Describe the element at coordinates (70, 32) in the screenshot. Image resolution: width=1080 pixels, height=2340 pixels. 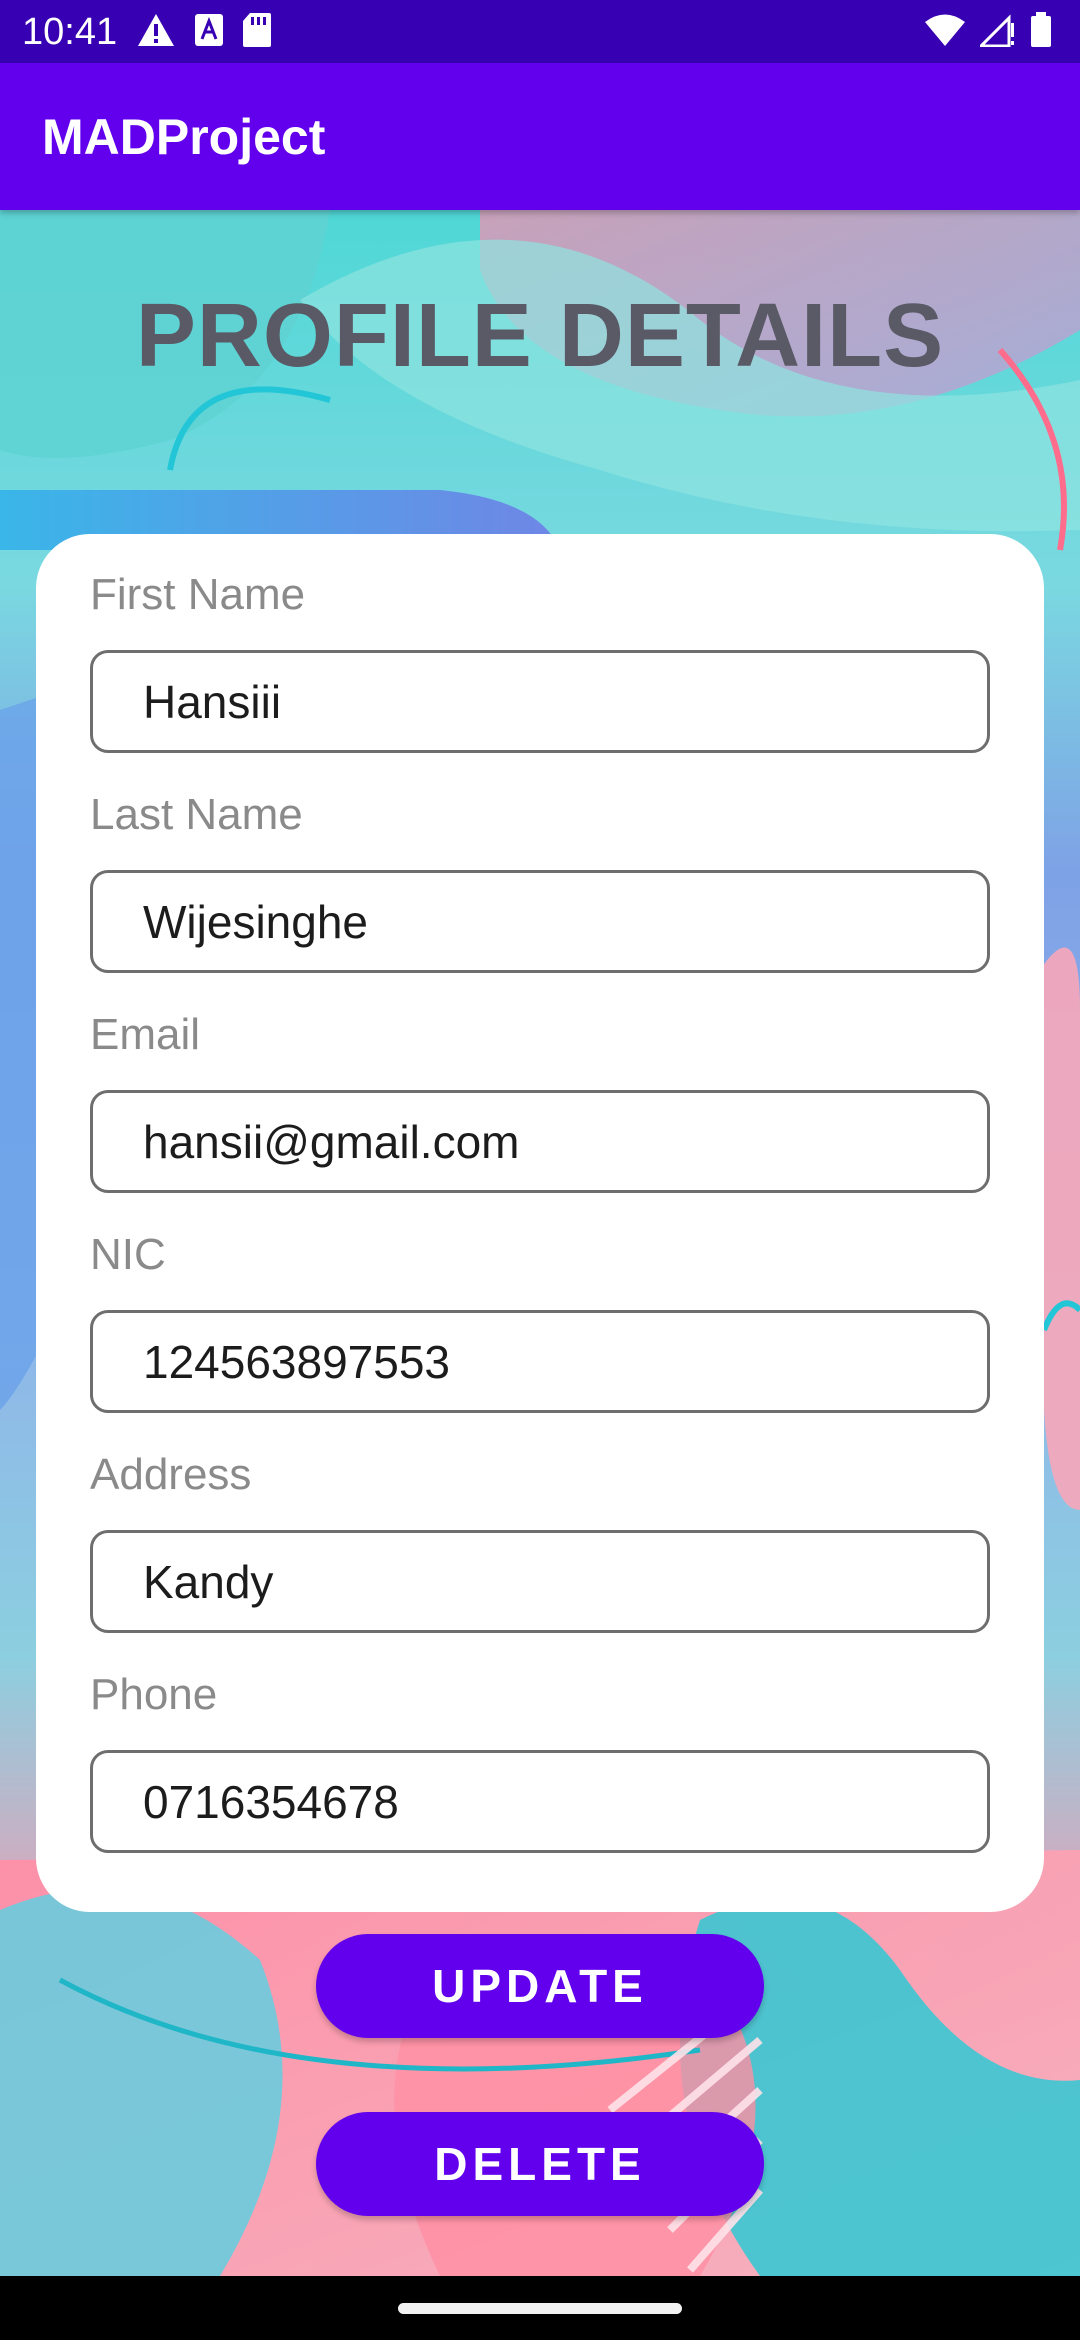
I see `status-time: 10:41` at that location.